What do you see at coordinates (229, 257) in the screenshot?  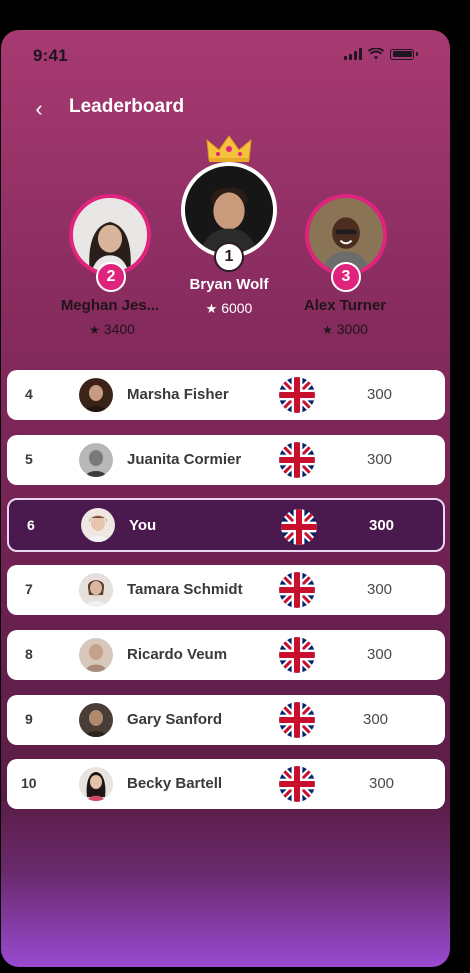 I see `rank-badge-first: 1` at bounding box center [229, 257].